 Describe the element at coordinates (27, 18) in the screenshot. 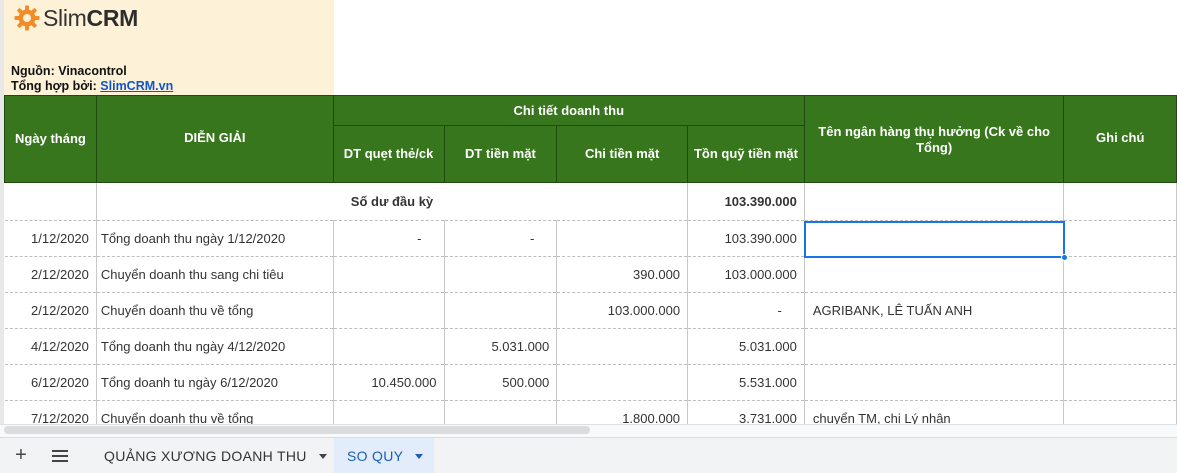

I see `gear-icon` at that location.